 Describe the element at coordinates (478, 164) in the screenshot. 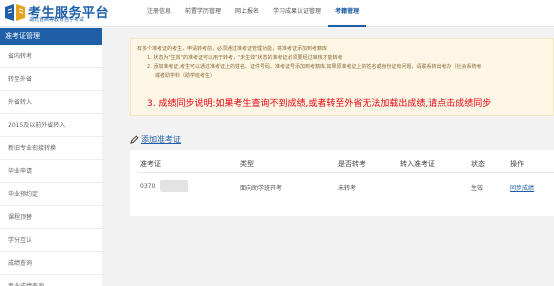

I see `col-header-status: 状态` at that location.